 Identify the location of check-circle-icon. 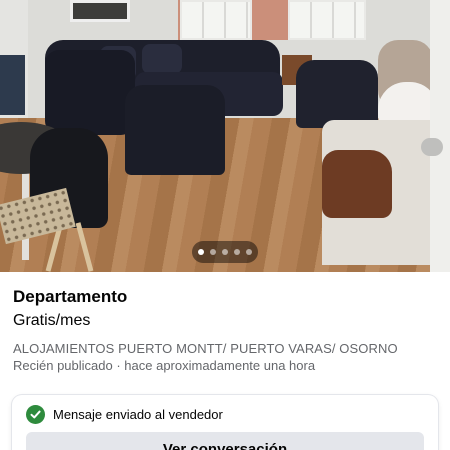
(35, 414).